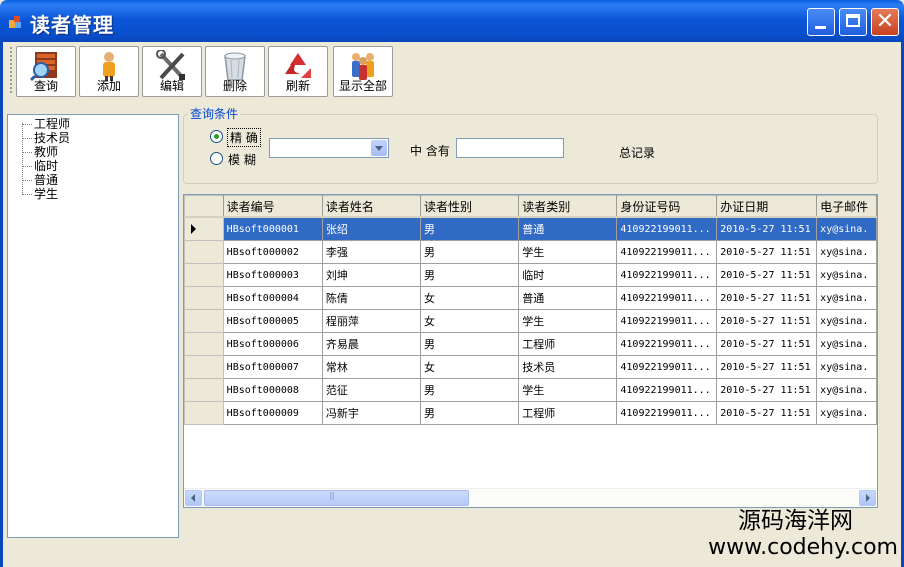 This screenshot has width=904, height=567. I want to click on exact-radio-label: 精 确, so click(244, 137).